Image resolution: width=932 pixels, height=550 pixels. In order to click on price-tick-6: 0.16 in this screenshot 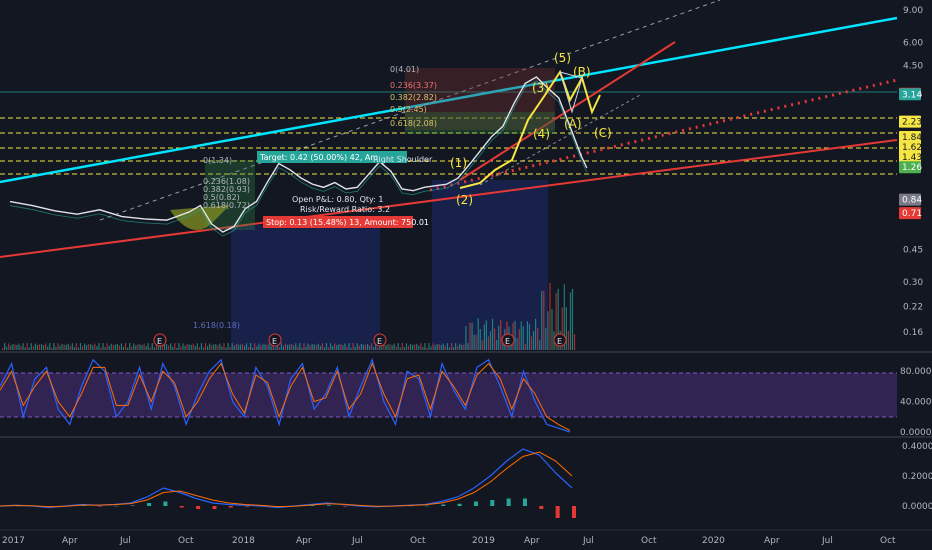, I will do `click(913, 333)`.